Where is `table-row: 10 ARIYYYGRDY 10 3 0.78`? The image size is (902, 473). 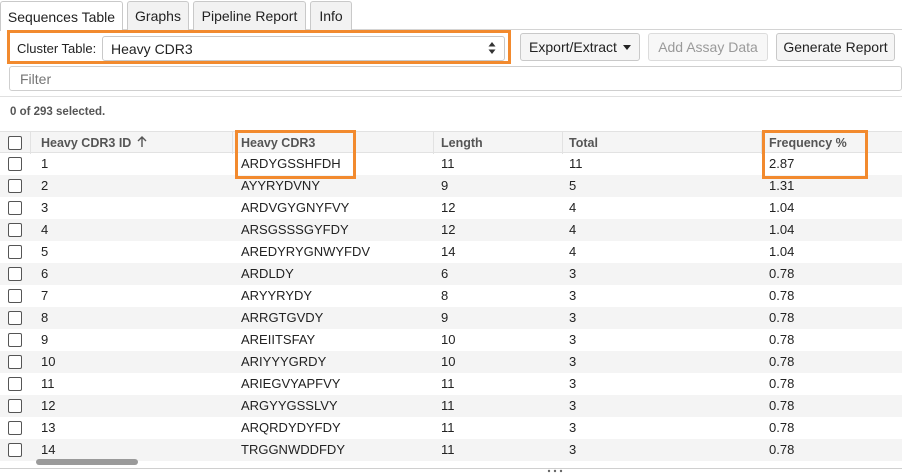
table-row: 10 ARIYYYGRDY 10 3 0.78 is located at coordinates (451, 362).